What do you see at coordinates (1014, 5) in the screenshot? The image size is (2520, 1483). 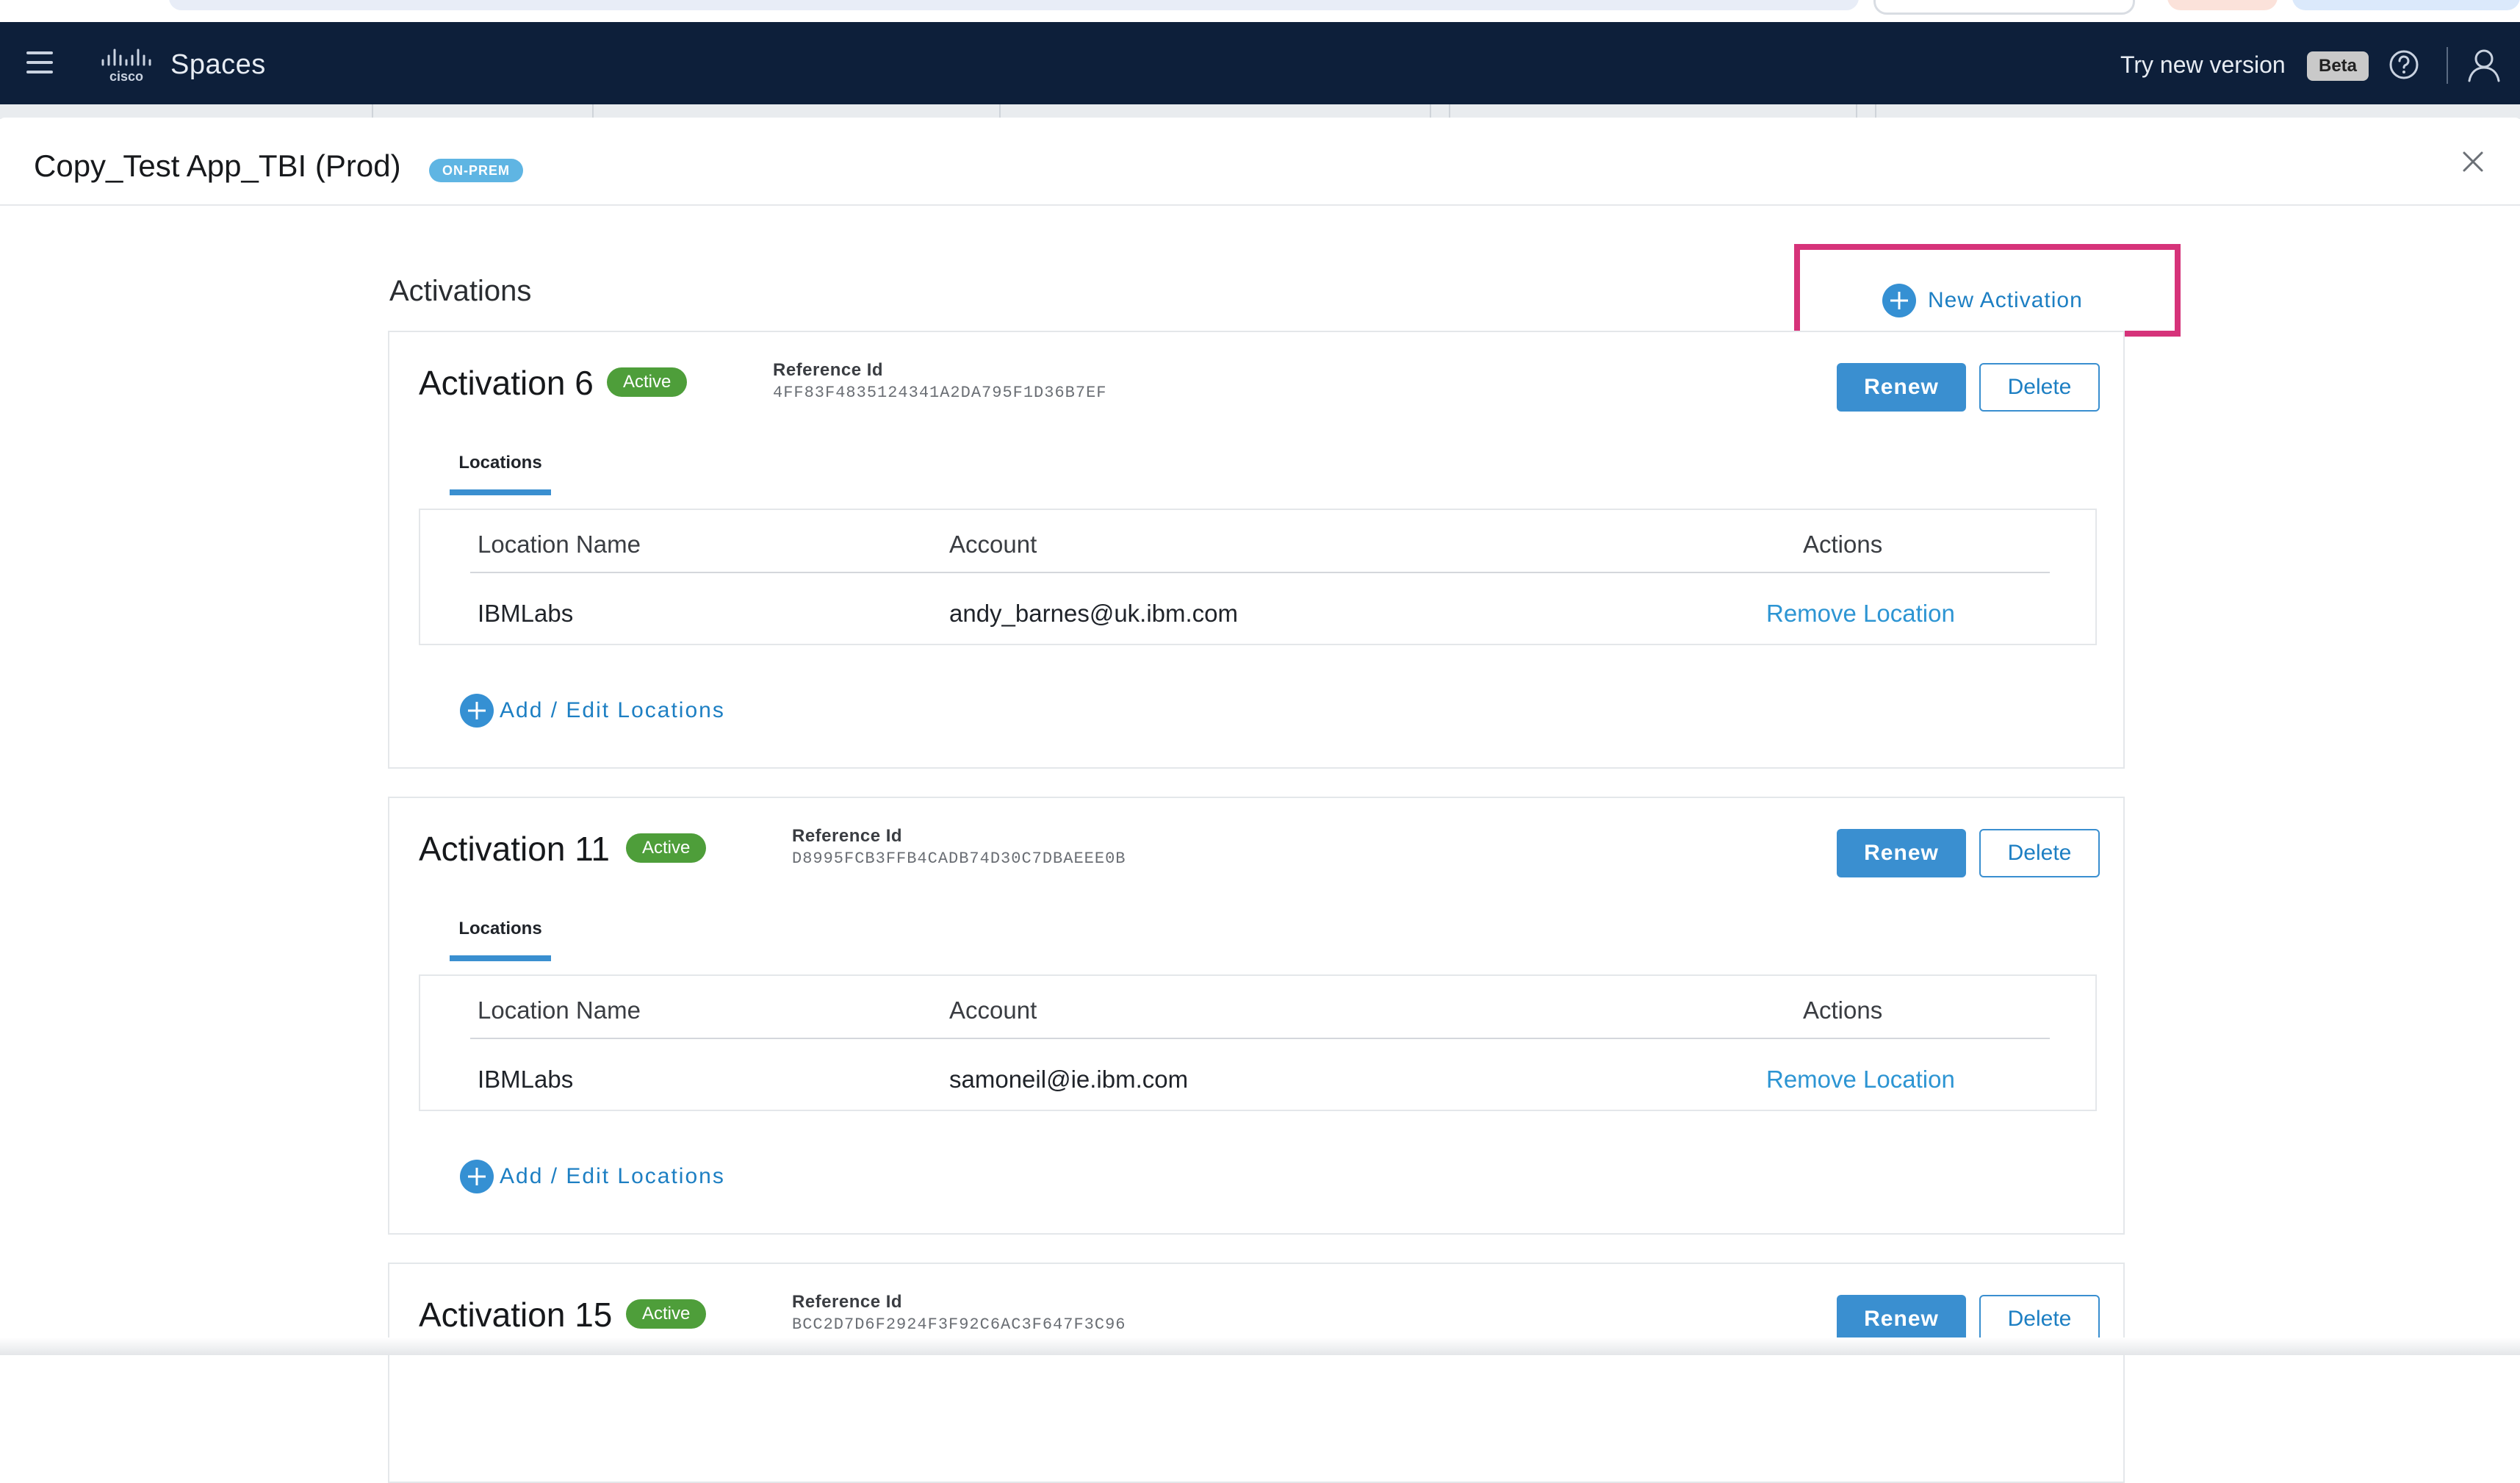 I see `address-bar` at bounding box center [1014, 5].